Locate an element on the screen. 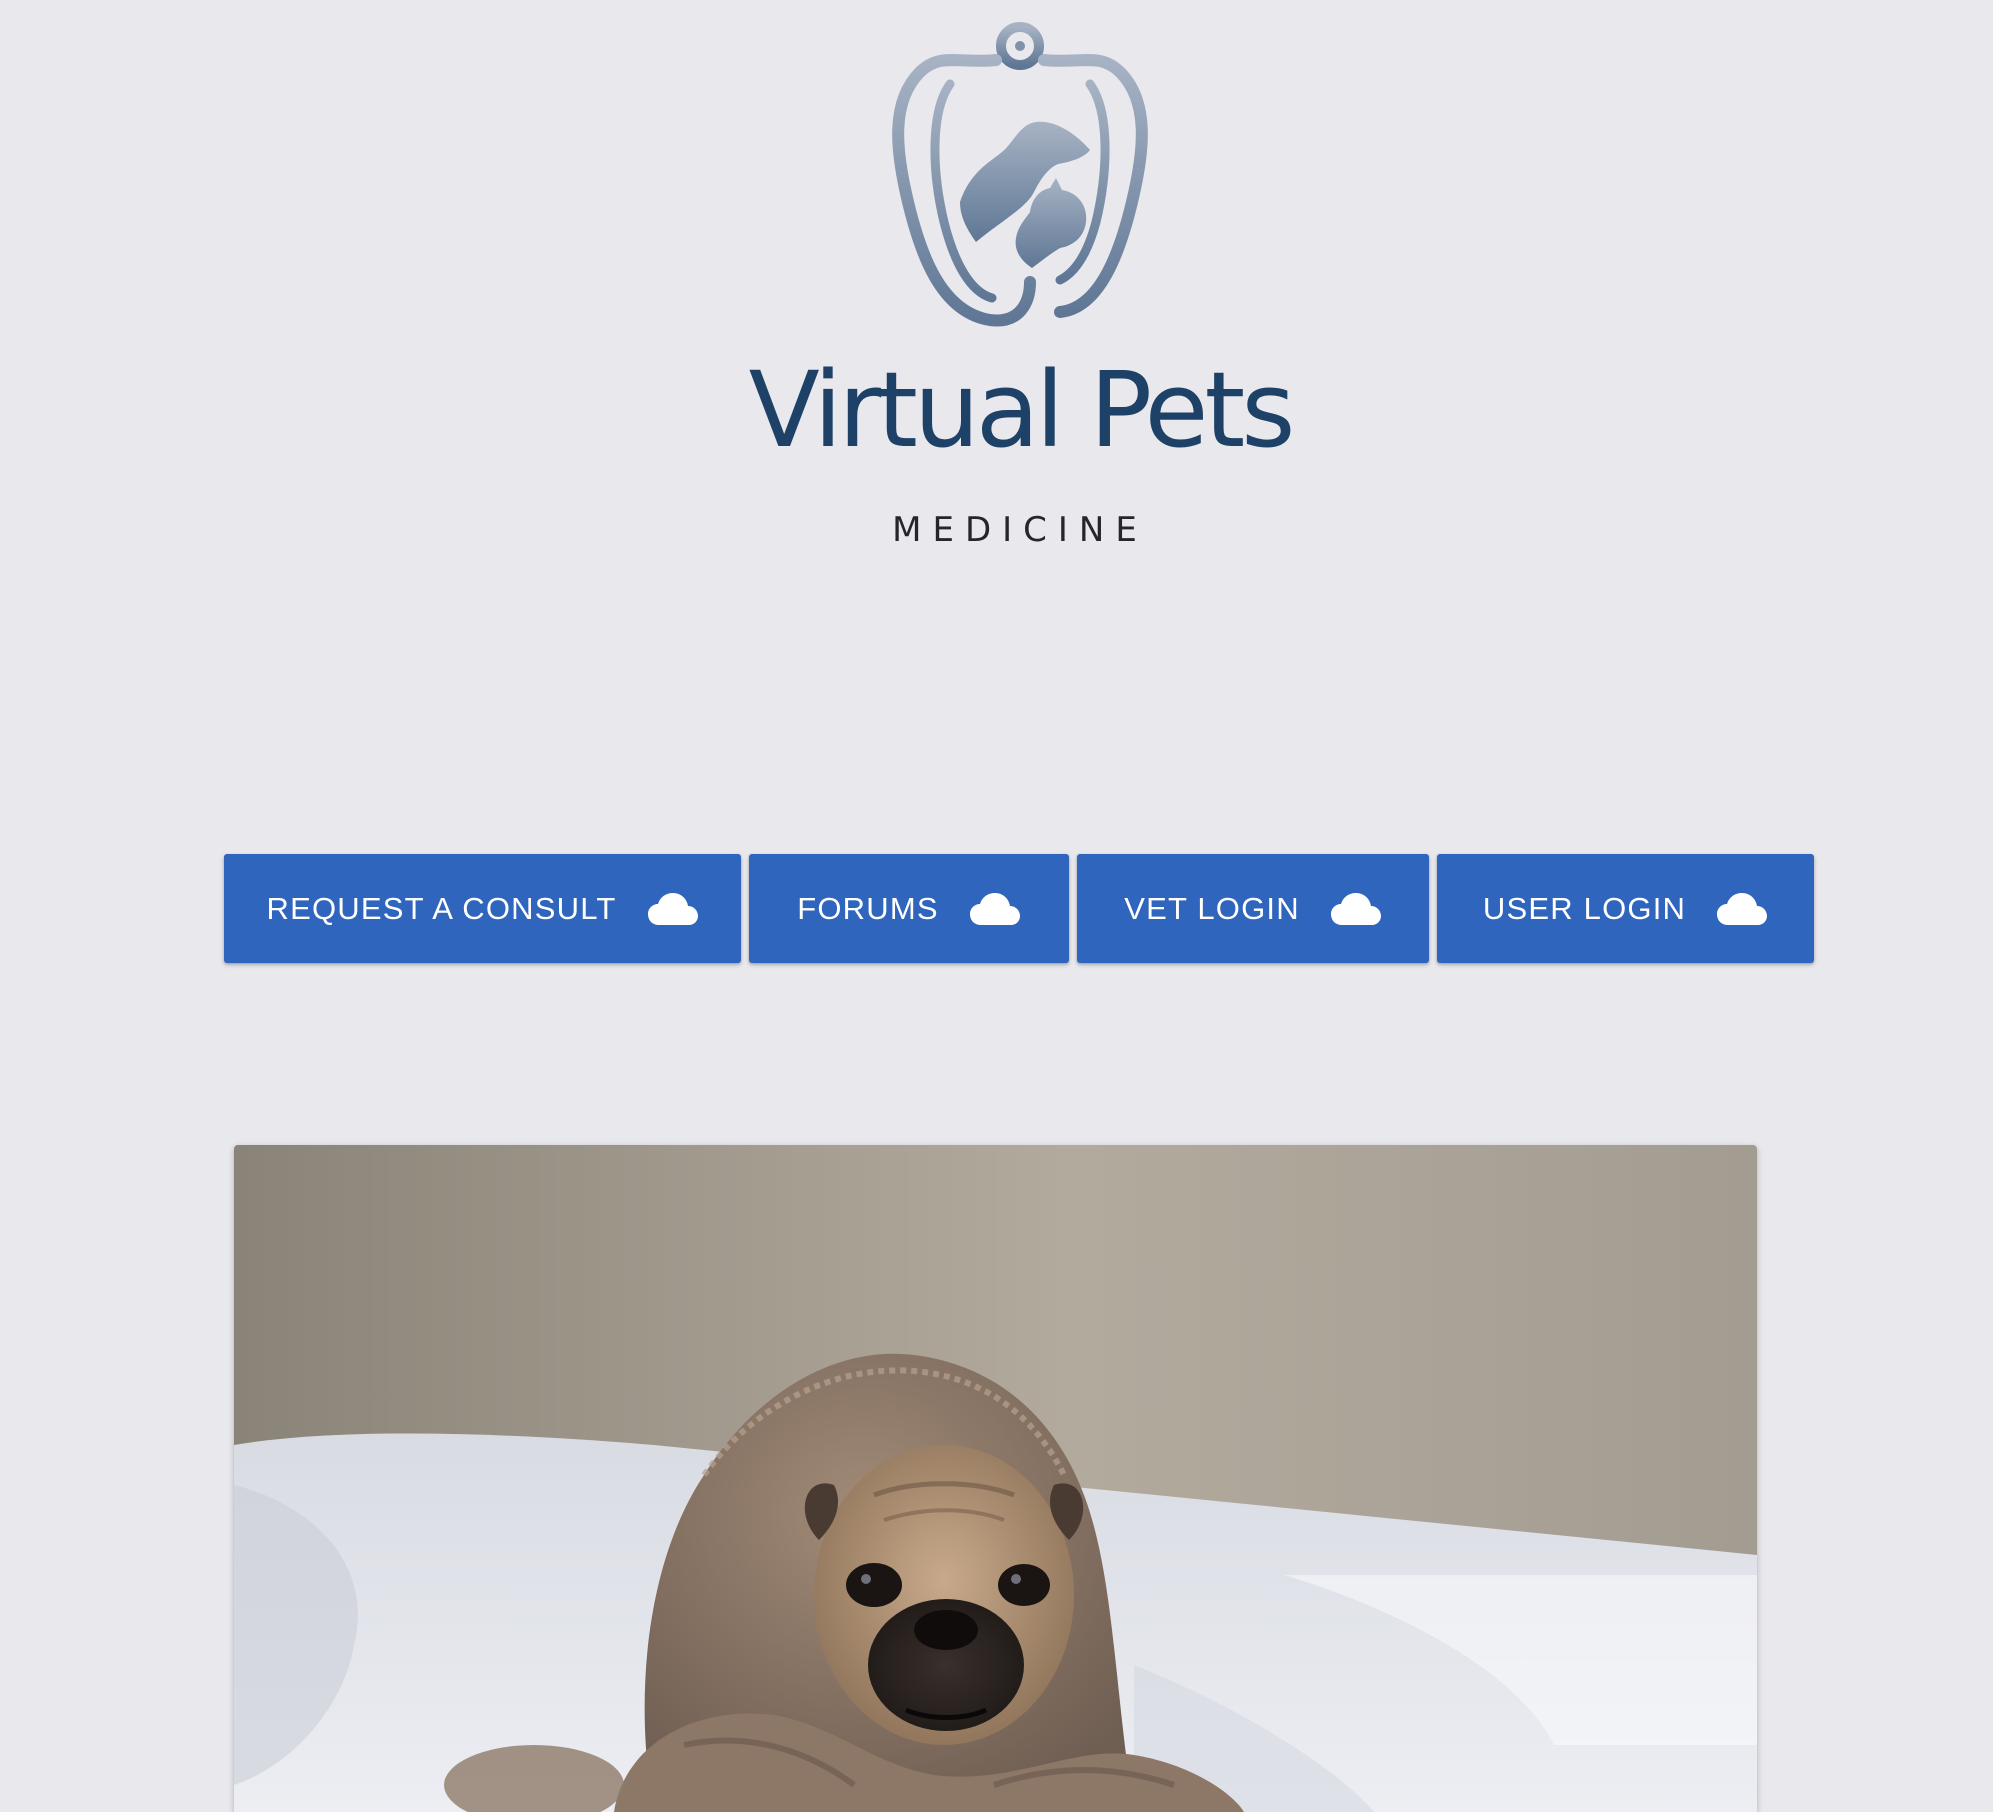 Image resolution: width=1993 pixels, height=1812 pixels. stethoscope-pets-logo-icon is located at coordinates (1020, 174).